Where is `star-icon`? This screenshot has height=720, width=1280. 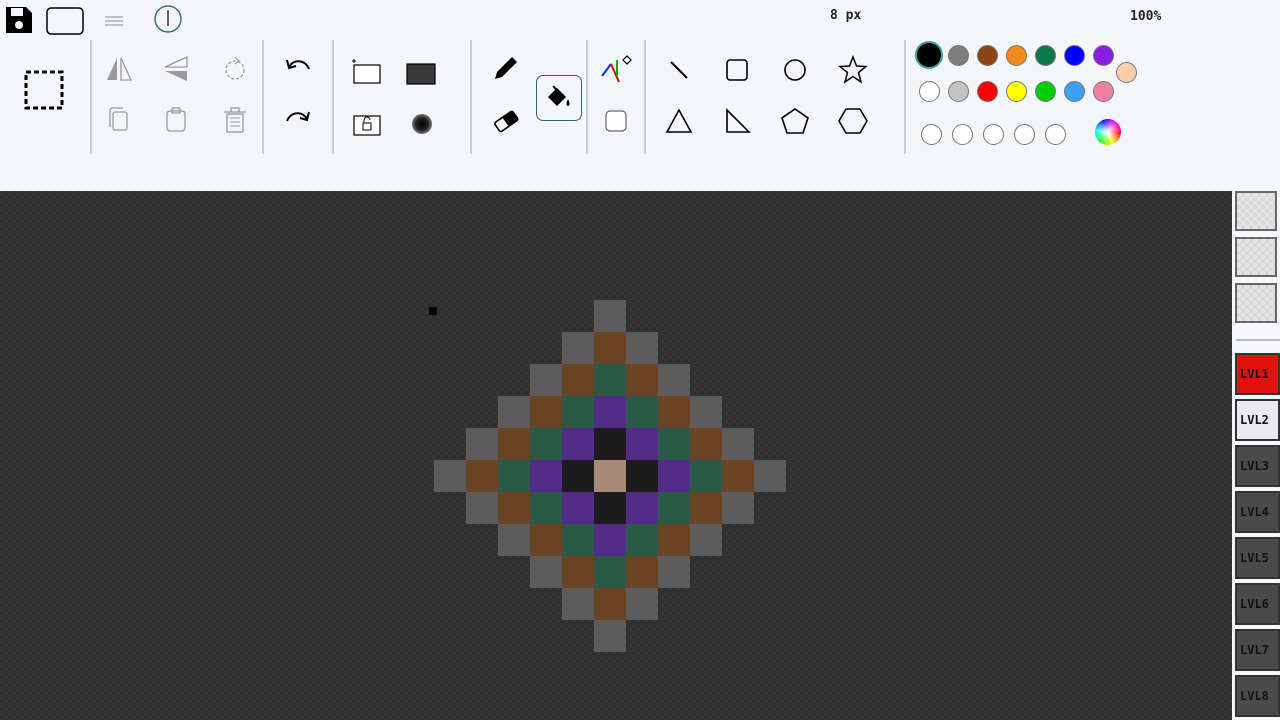 star-icon is located at coordinates (853, 70).